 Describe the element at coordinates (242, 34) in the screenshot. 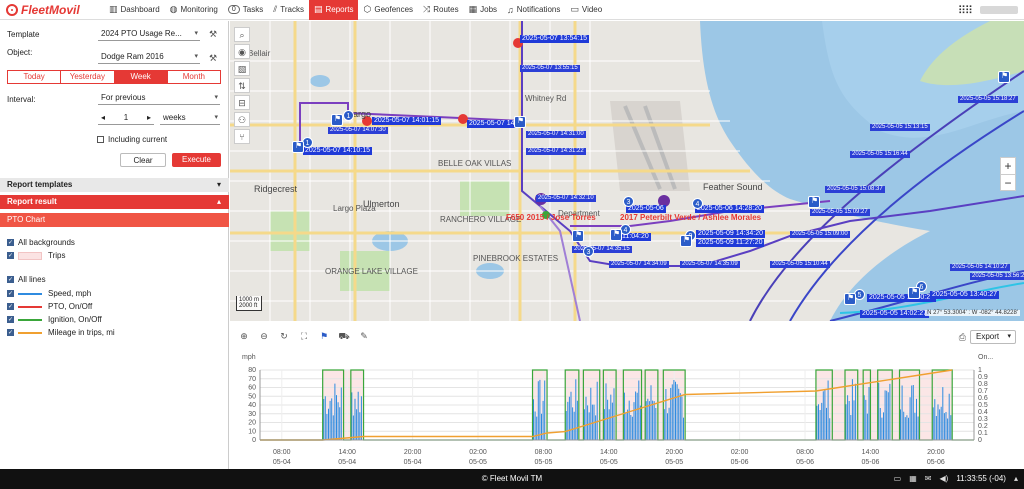

I see `search-icon: ⌕` at that location.